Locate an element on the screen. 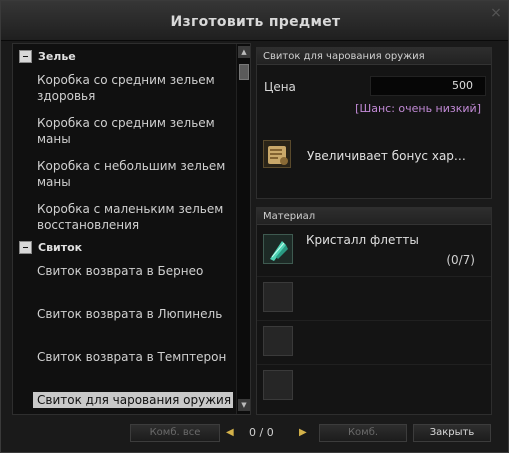  next-page-icon: ▶ is located at coordinates (304, 433).